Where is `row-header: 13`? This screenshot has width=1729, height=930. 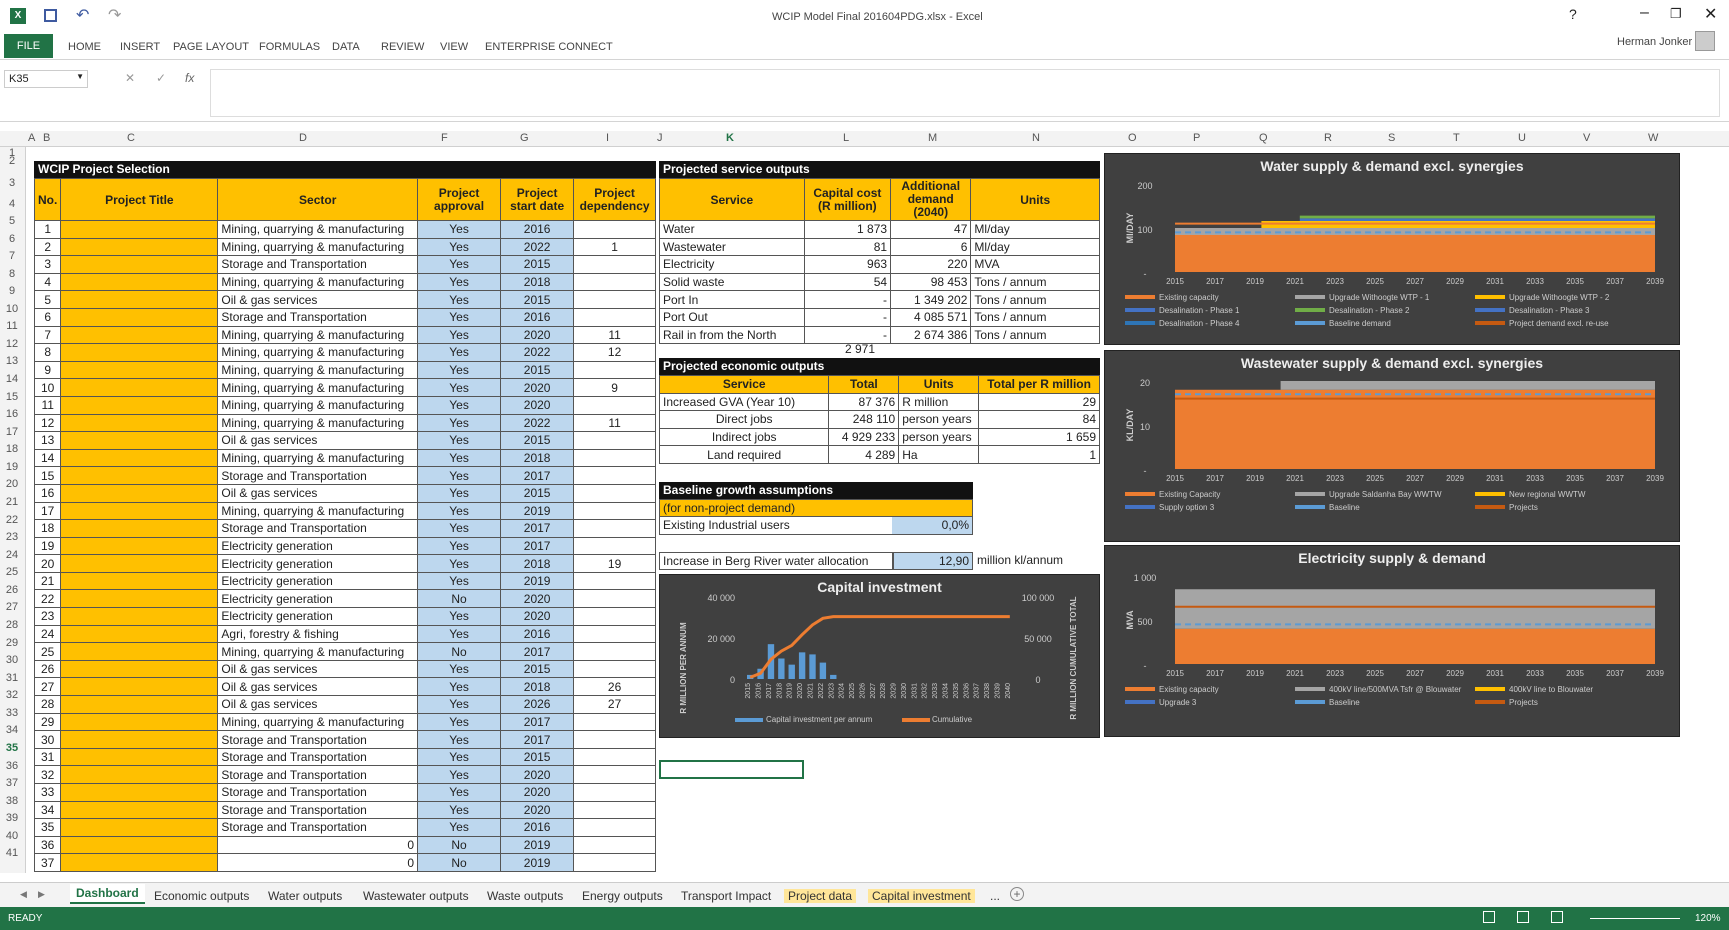 row-header: 13 is located at coordinates (12, 361).